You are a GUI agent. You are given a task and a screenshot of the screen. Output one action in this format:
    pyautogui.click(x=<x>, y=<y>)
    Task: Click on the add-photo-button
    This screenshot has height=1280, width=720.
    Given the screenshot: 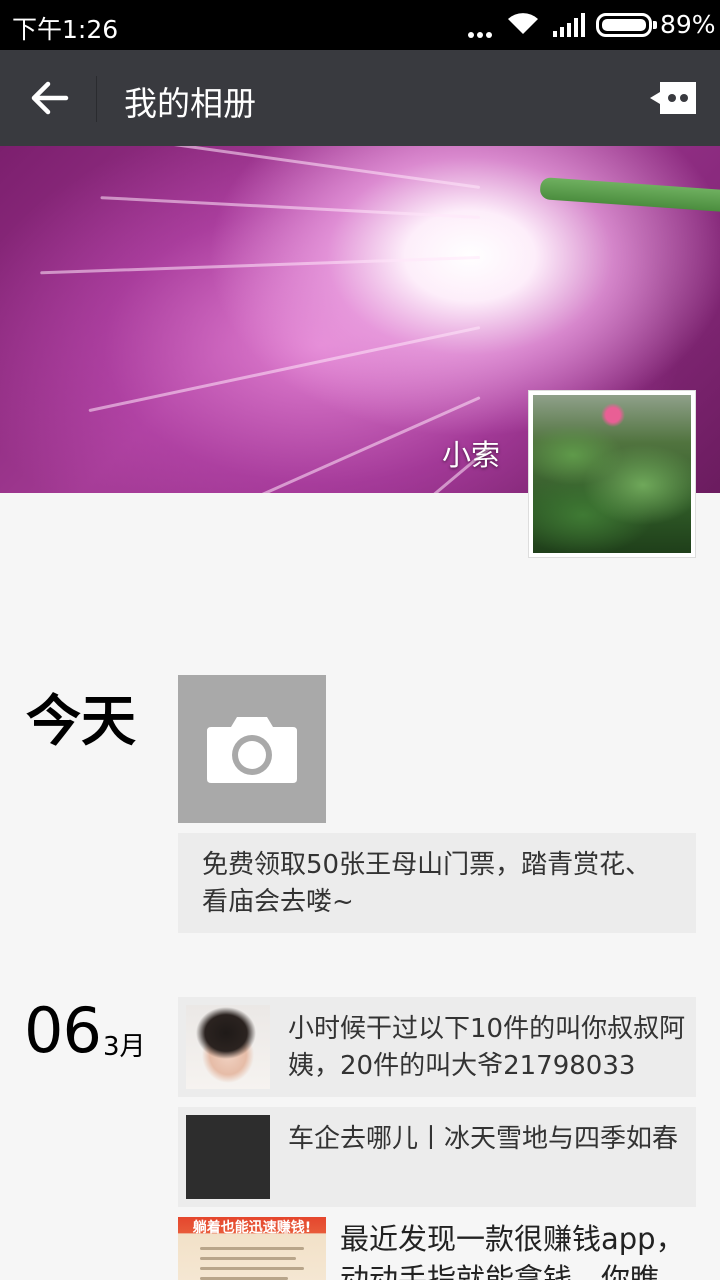 What is the action you would take?
    pyautogui.click(x=252, y=749)
    